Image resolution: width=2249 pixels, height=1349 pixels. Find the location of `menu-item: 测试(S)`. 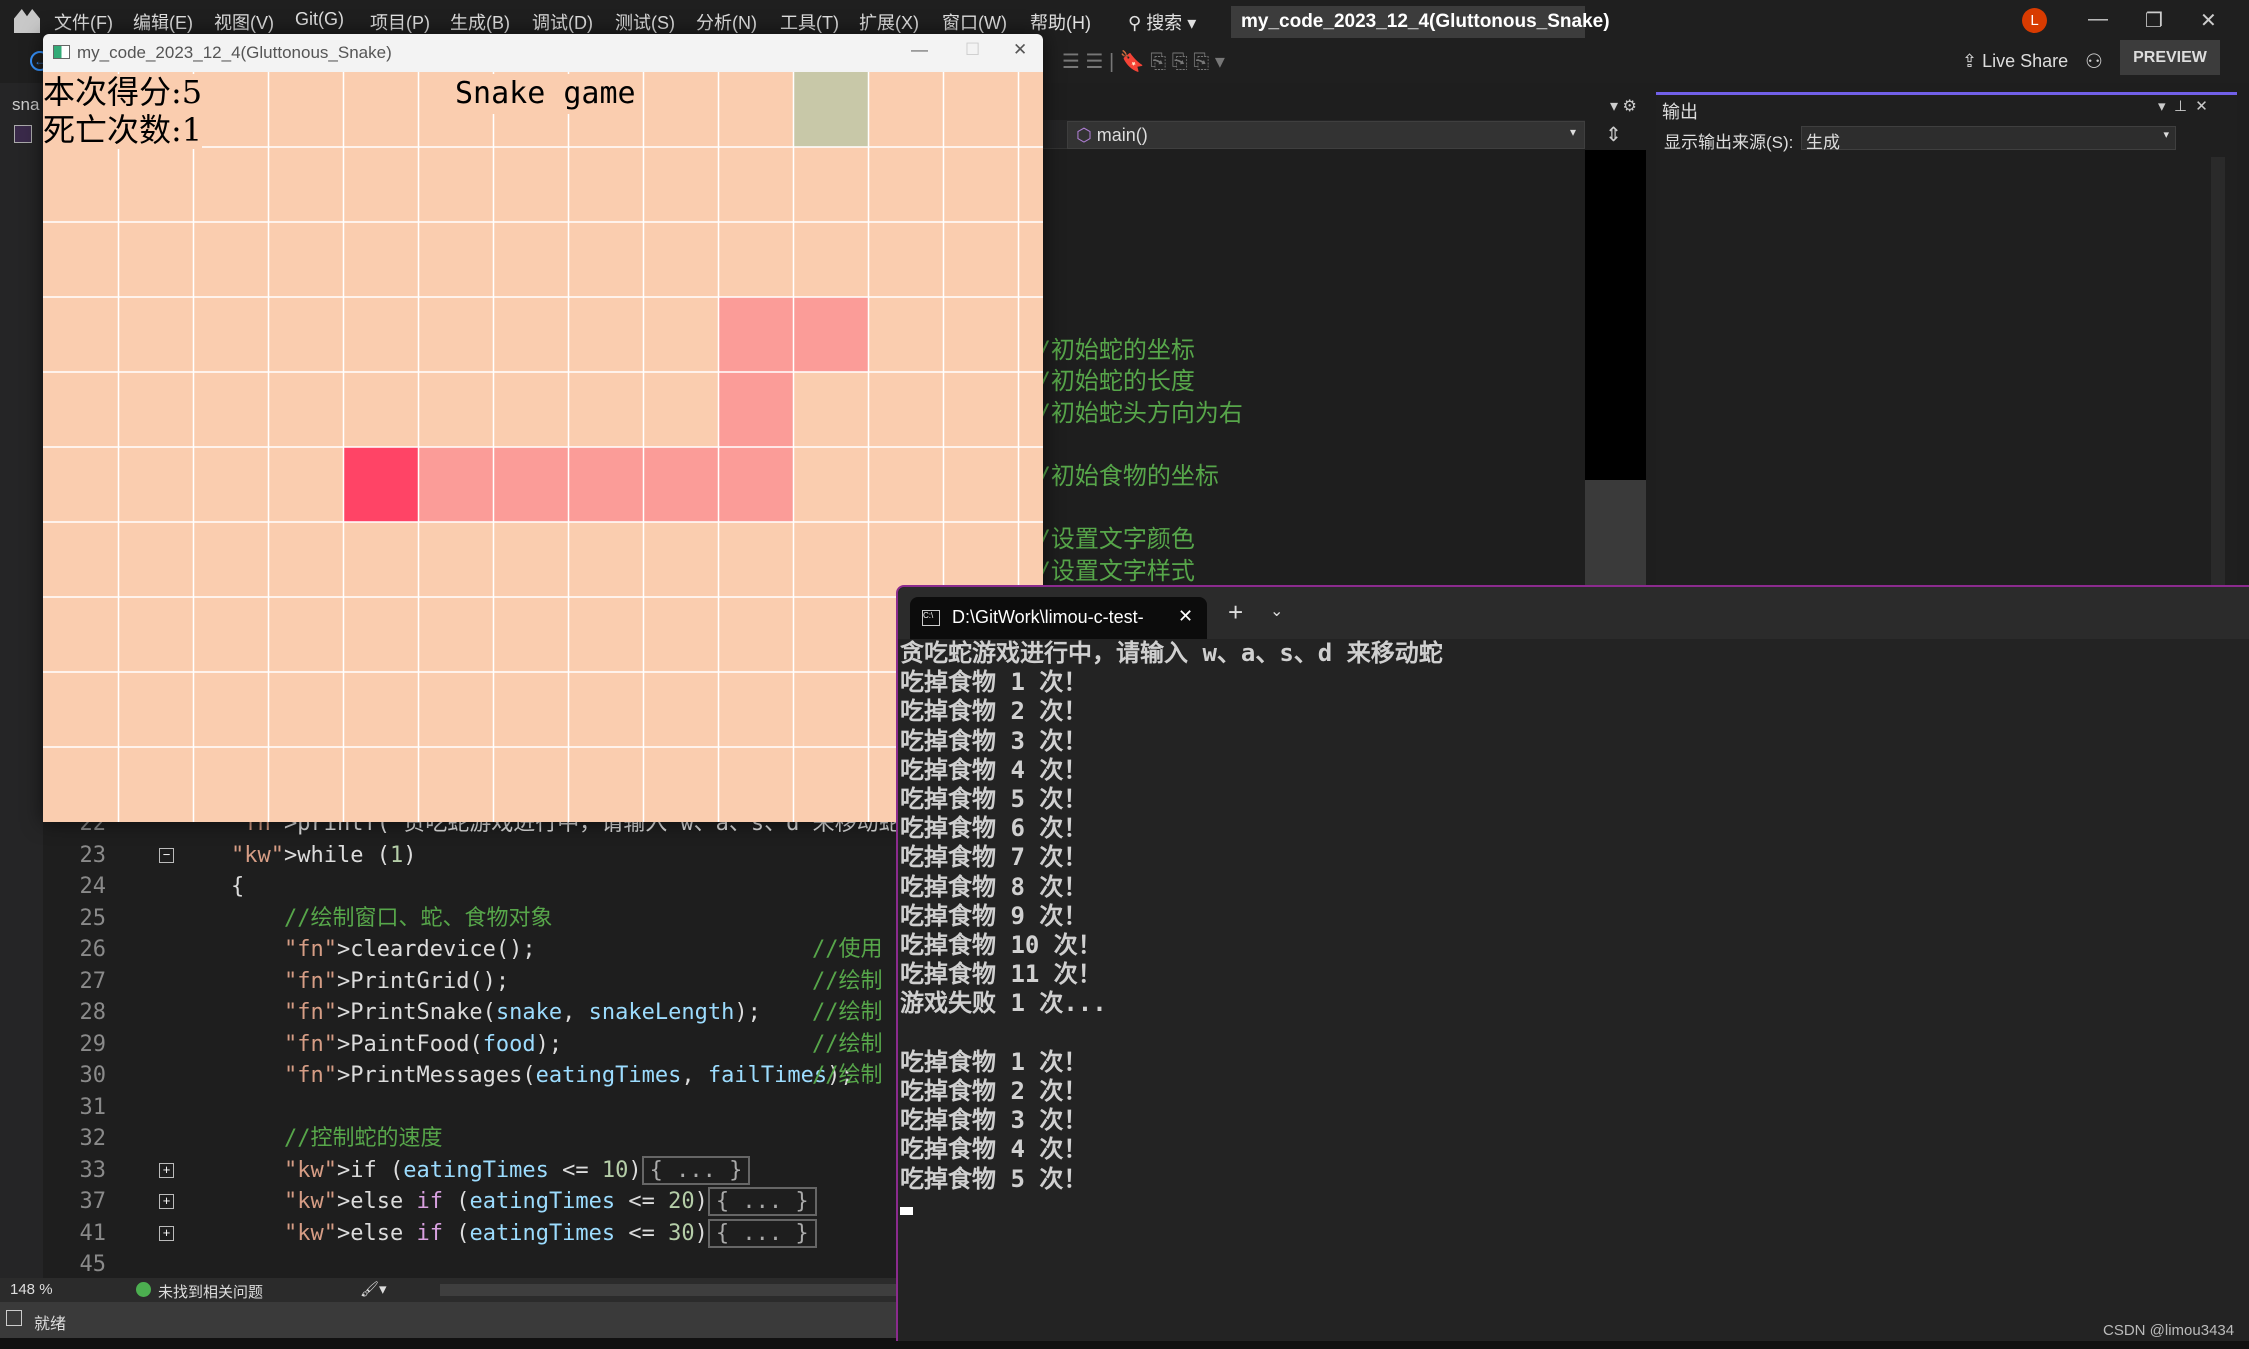

menu-item: 测试(S) is located at coordinates (645, 22).